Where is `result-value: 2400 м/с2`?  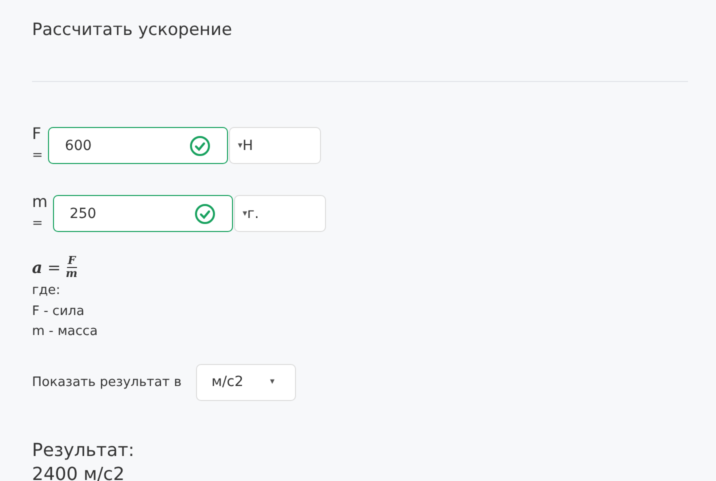 result-value: 2400 м/с2 is located at coordinates (79, 471).